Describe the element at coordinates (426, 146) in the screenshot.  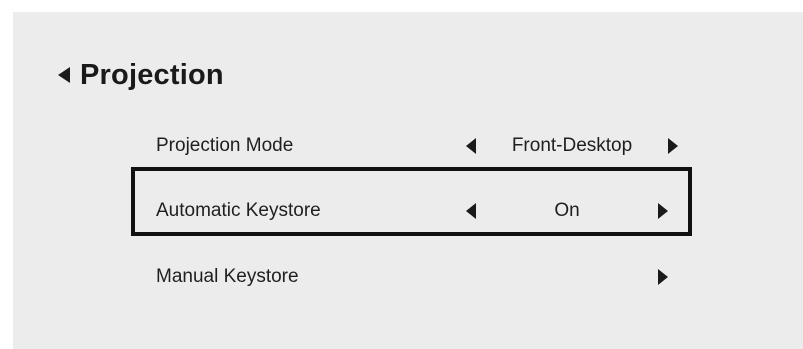
I see `menu-item-projection-mode: Projection Mode Front-Desktop` at that location.